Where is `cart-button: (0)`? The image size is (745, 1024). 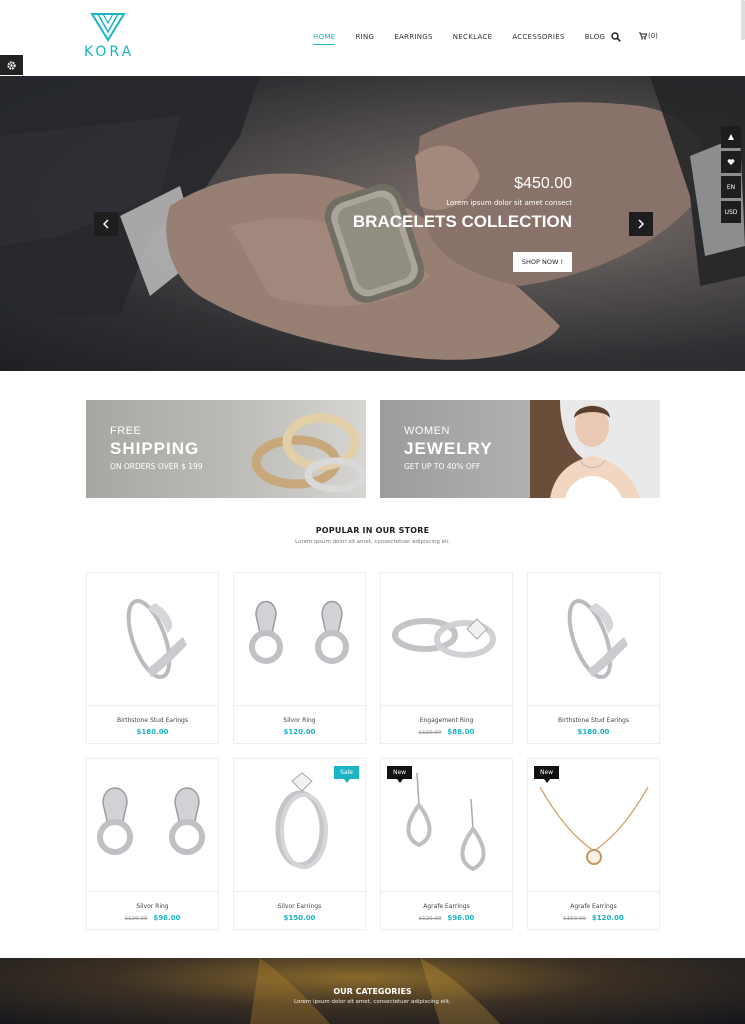
cart-button: (0) is located at coordinates (648, 36).